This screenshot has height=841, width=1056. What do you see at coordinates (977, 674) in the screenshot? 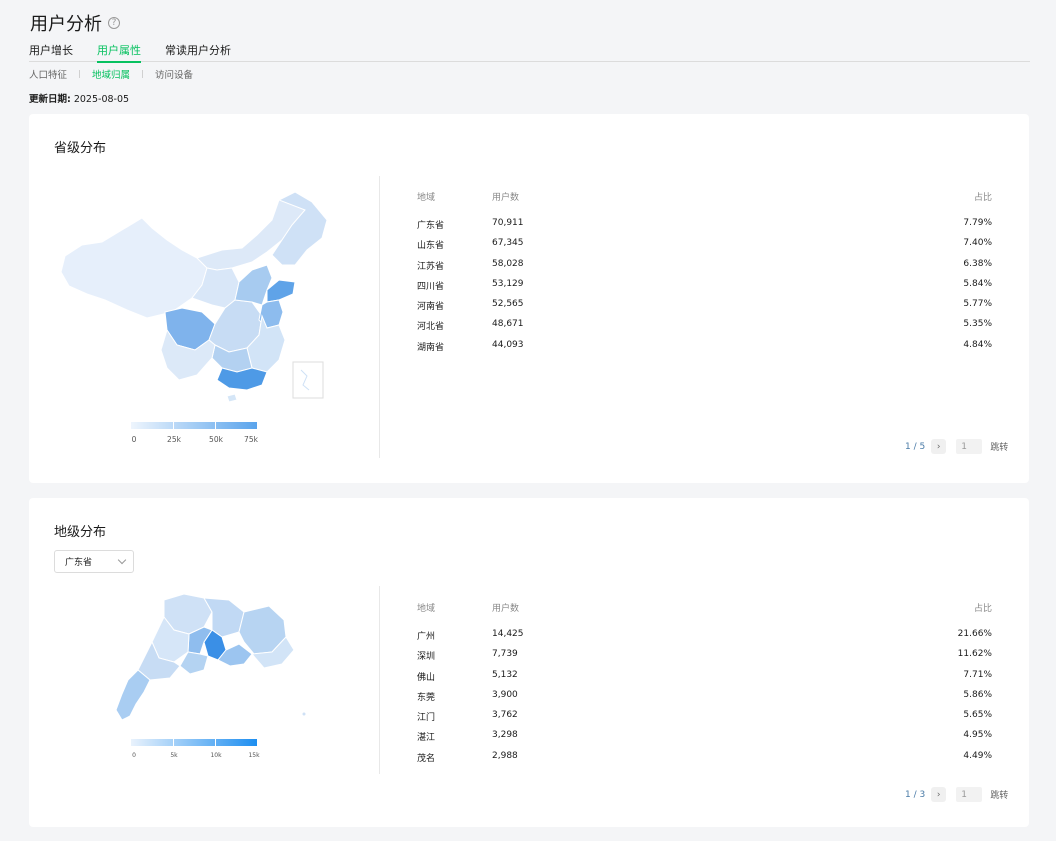
I see `cell-share: 7.71%` at bounding box center [977, 674].